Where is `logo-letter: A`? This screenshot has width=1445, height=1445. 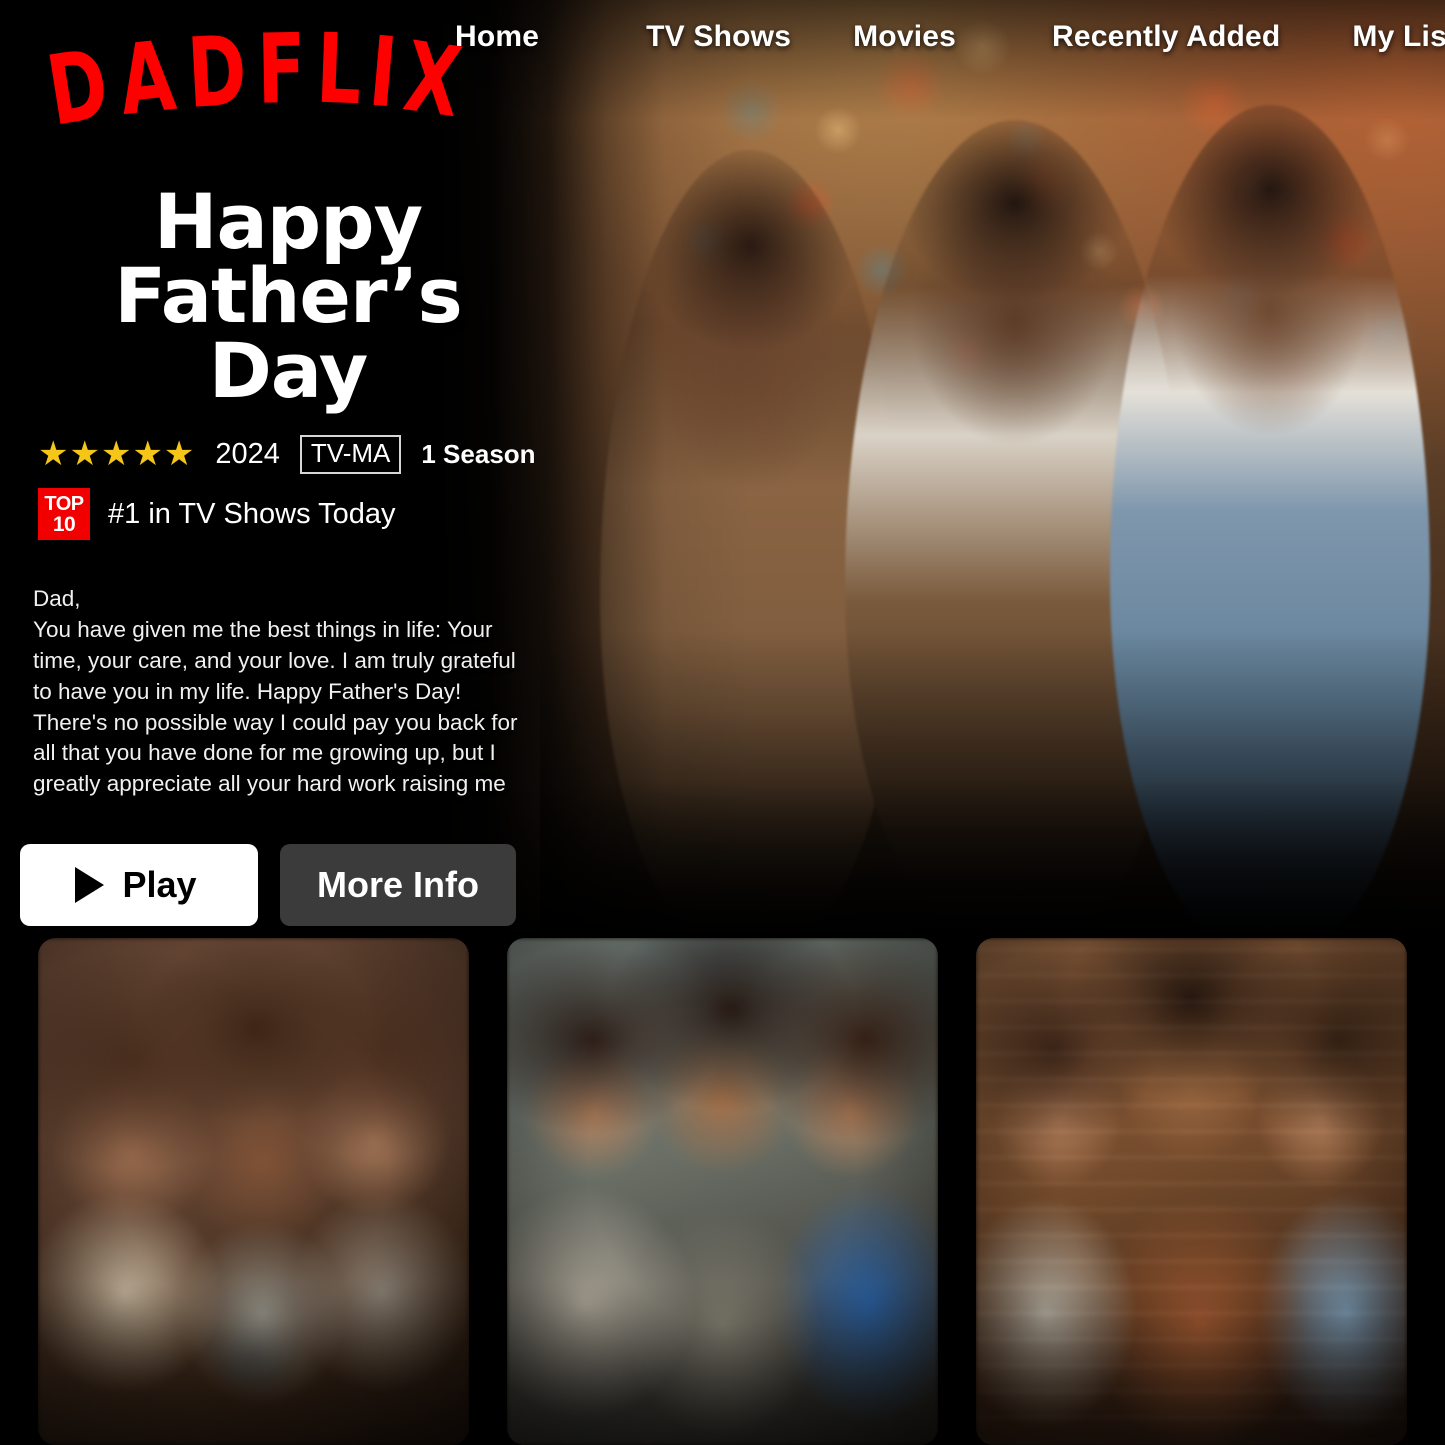
logo-letter: A is located at coordinates (146, 79).